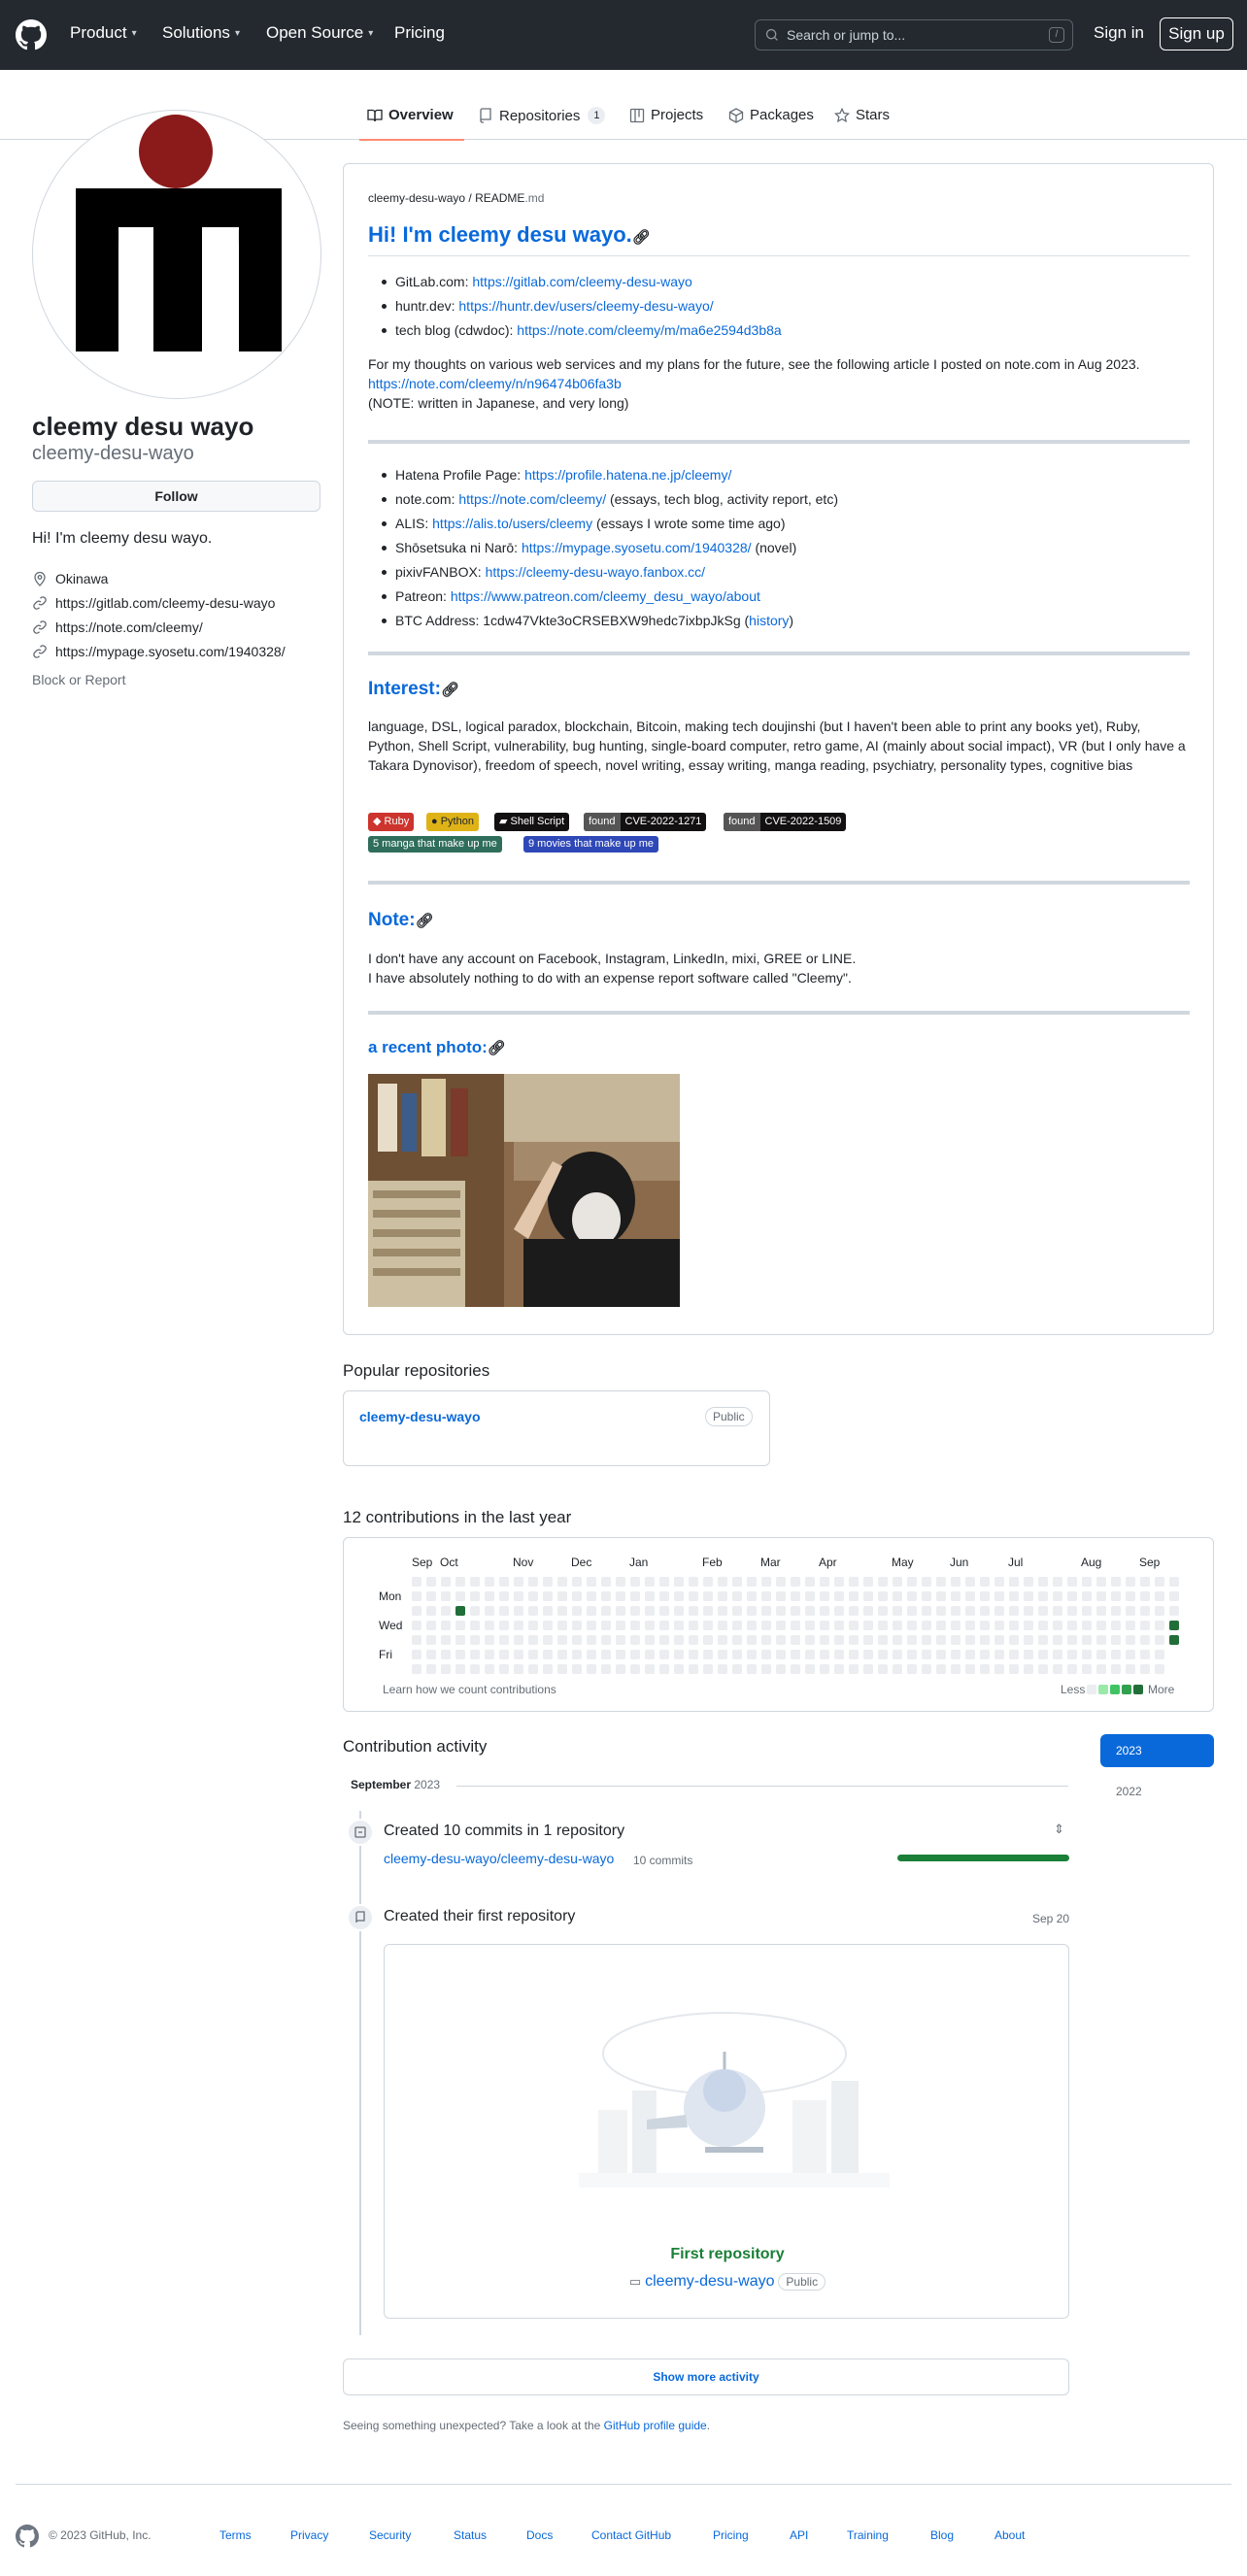 Image resolution: width=1247 pixels, height=2576 pixels. I want to click on list-link: https://mypage.syosetu.com/1940328/, so click(637, 548).